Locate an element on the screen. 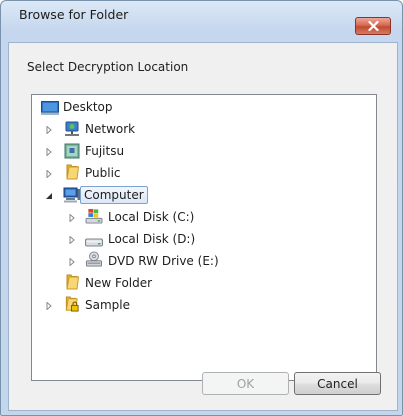 This screenshot has width=403, height=416. tree-item-local-disk-d: Local Disk (D:) is located at coordinates (204, 239).